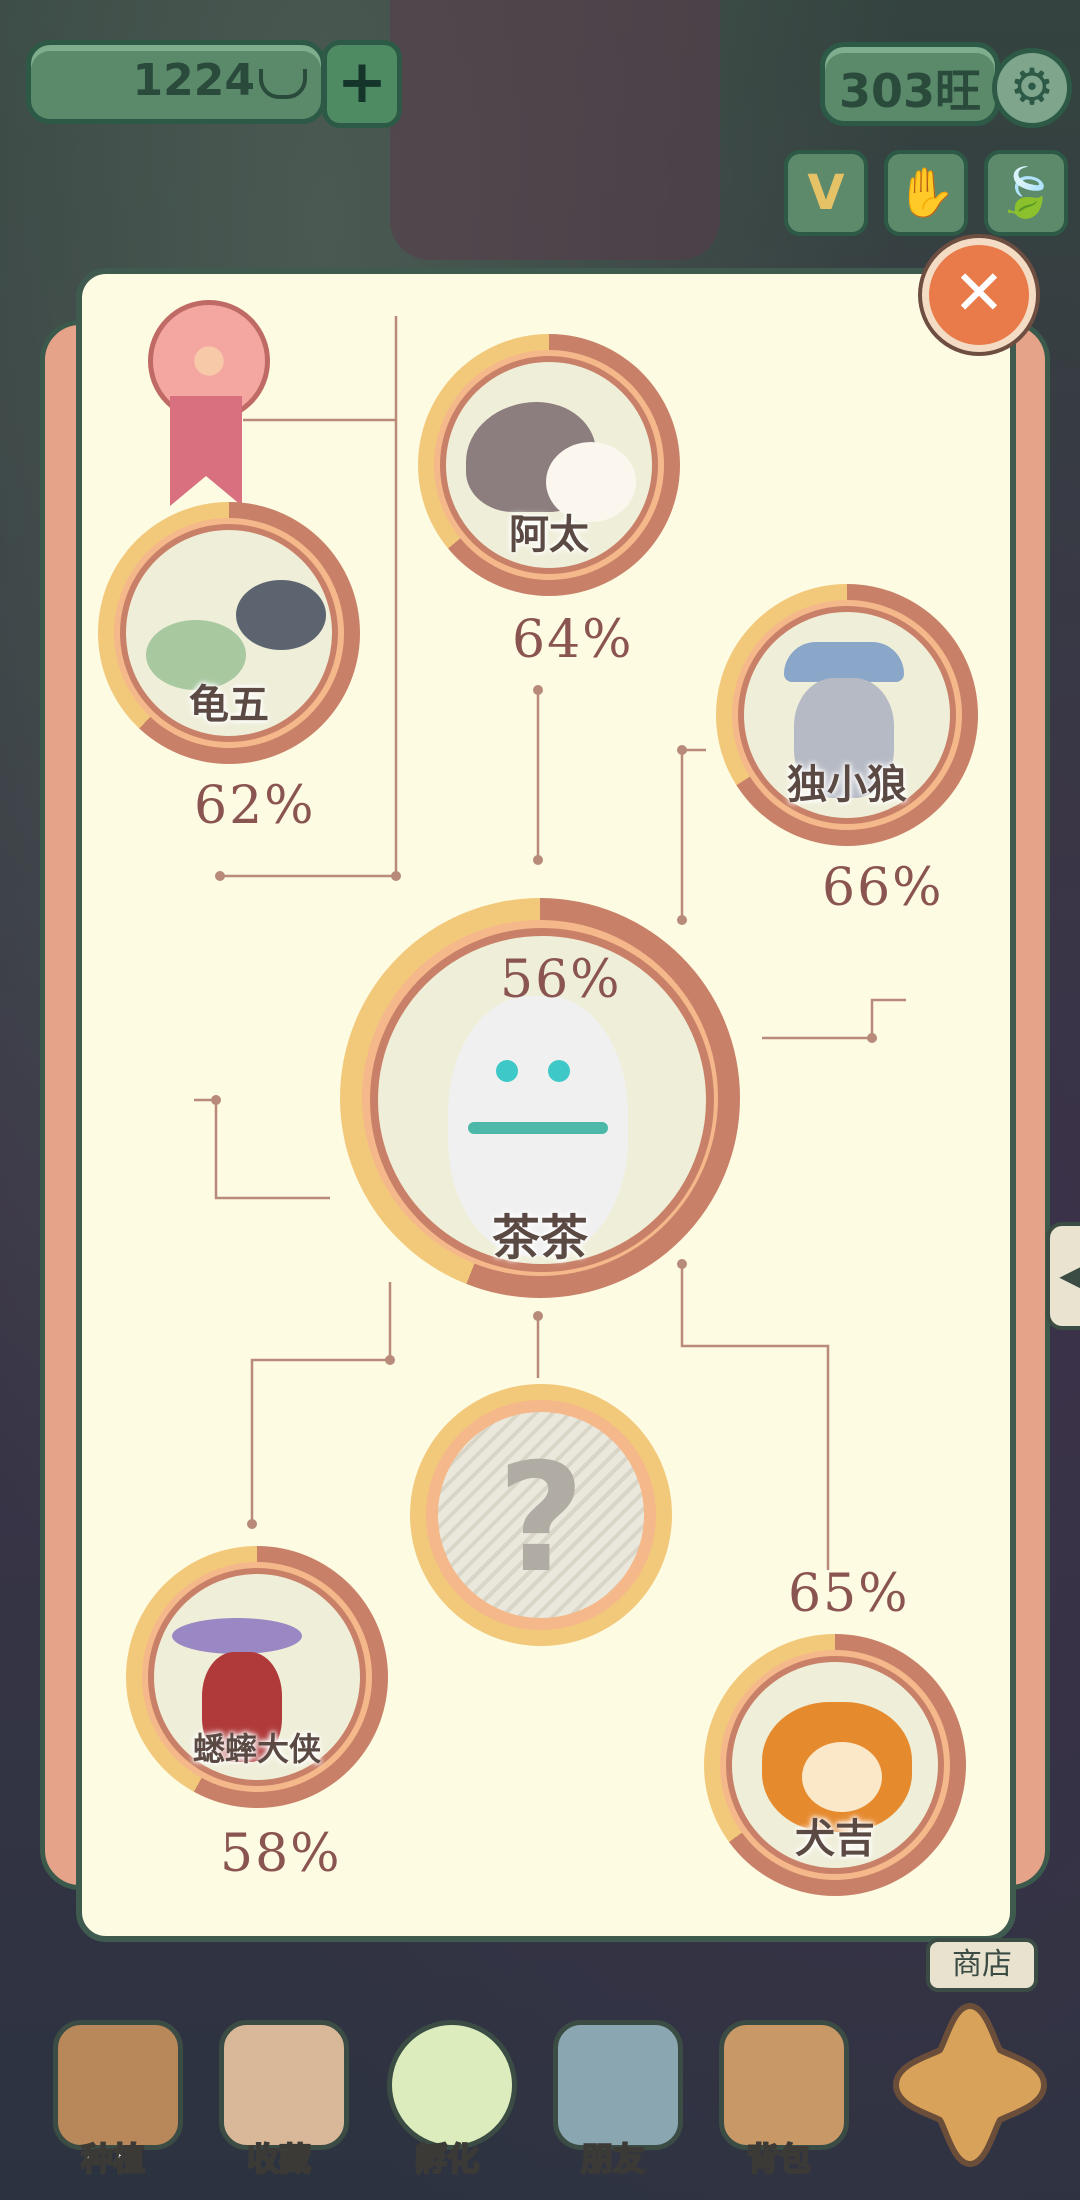  I want to click on book-icon, so click(284, 2085).